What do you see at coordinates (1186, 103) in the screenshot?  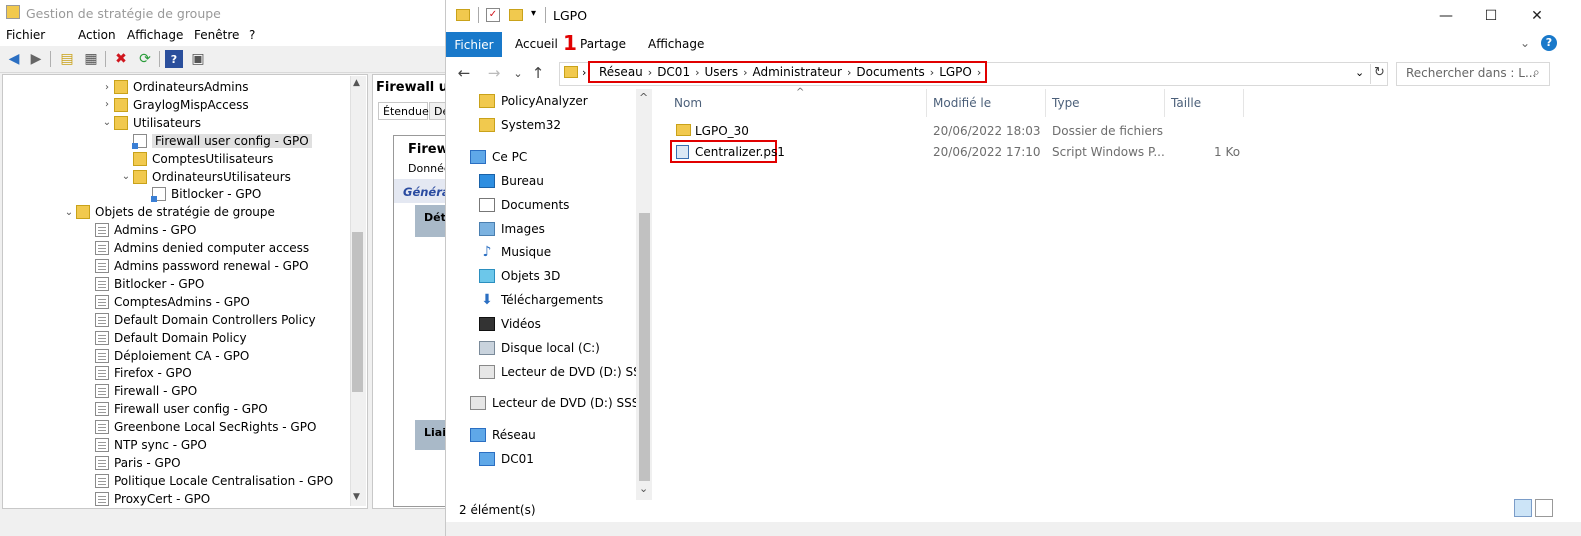 I see `column-header-size: Taille` at bounding box center [1186, 103].